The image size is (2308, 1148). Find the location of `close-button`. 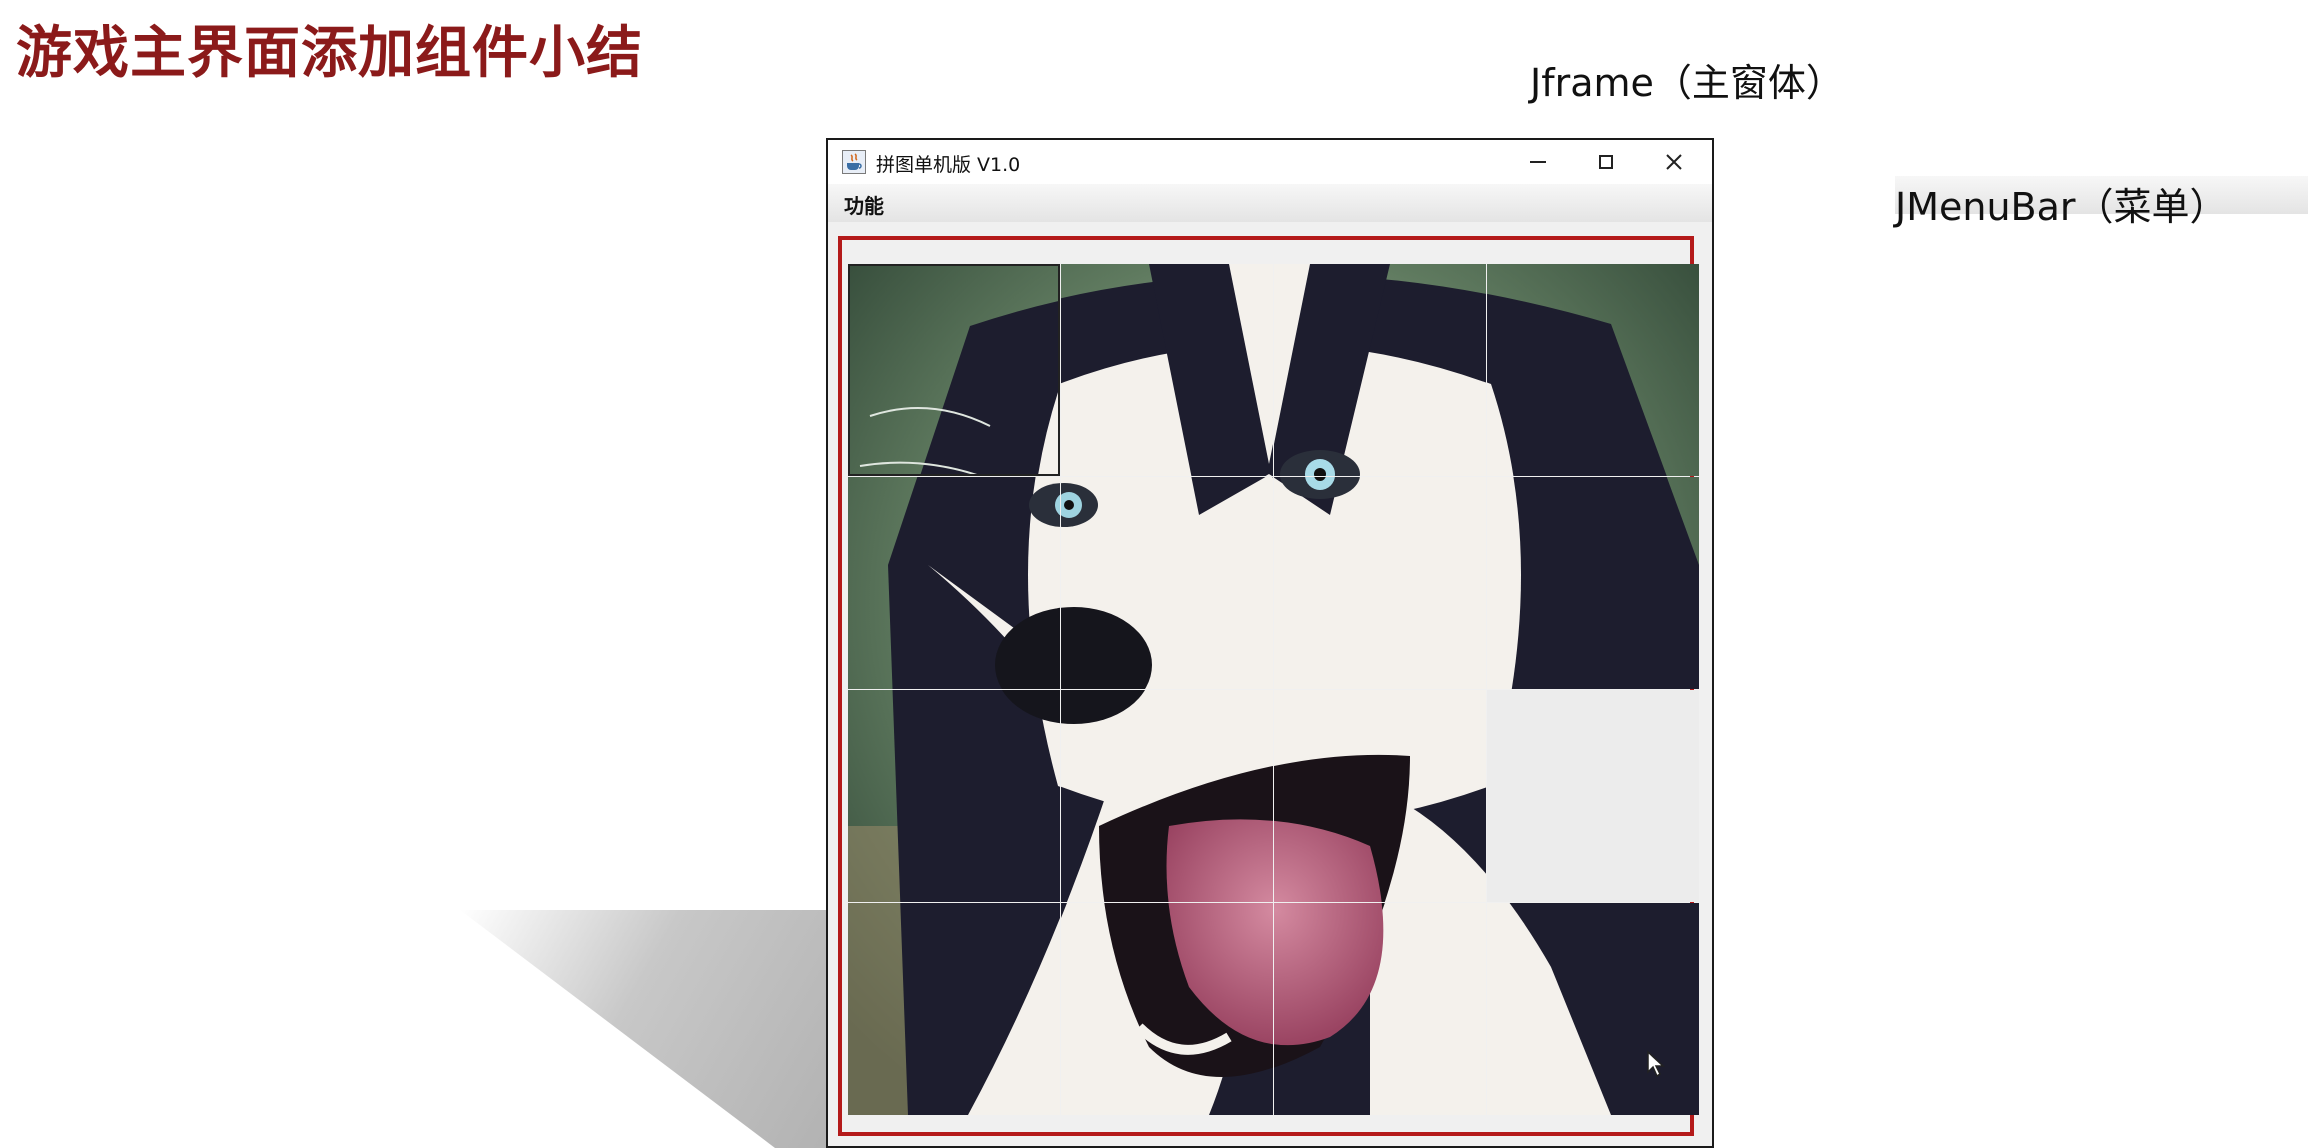

close-button is located at coordinates (1674, 162).